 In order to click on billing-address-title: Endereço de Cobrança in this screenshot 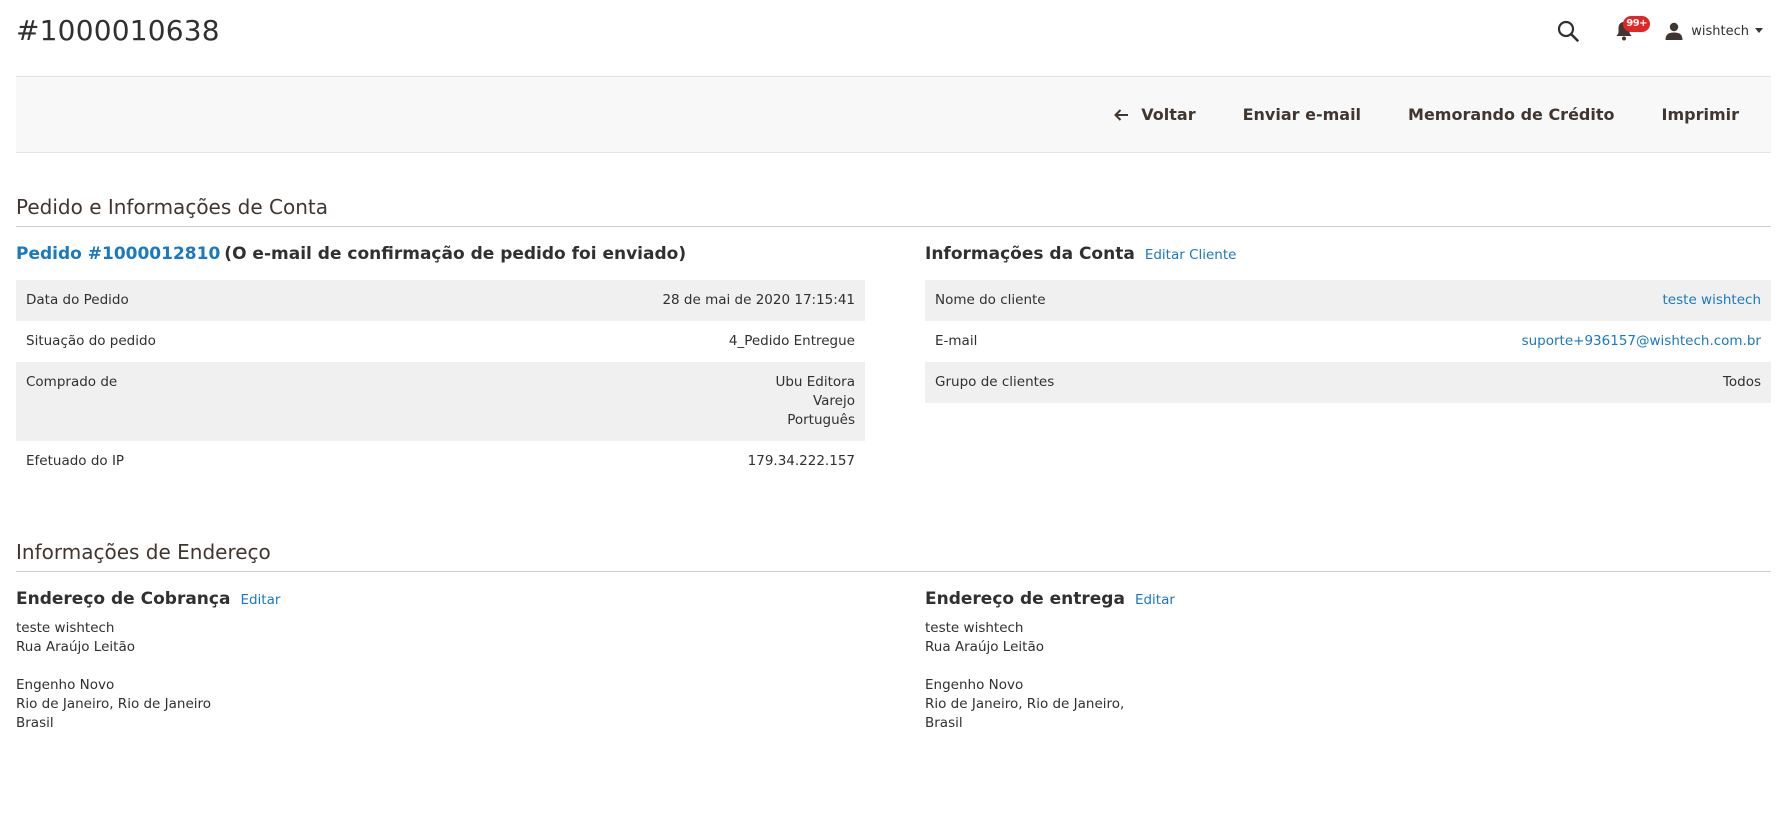, I will do `click(123, 599)`.